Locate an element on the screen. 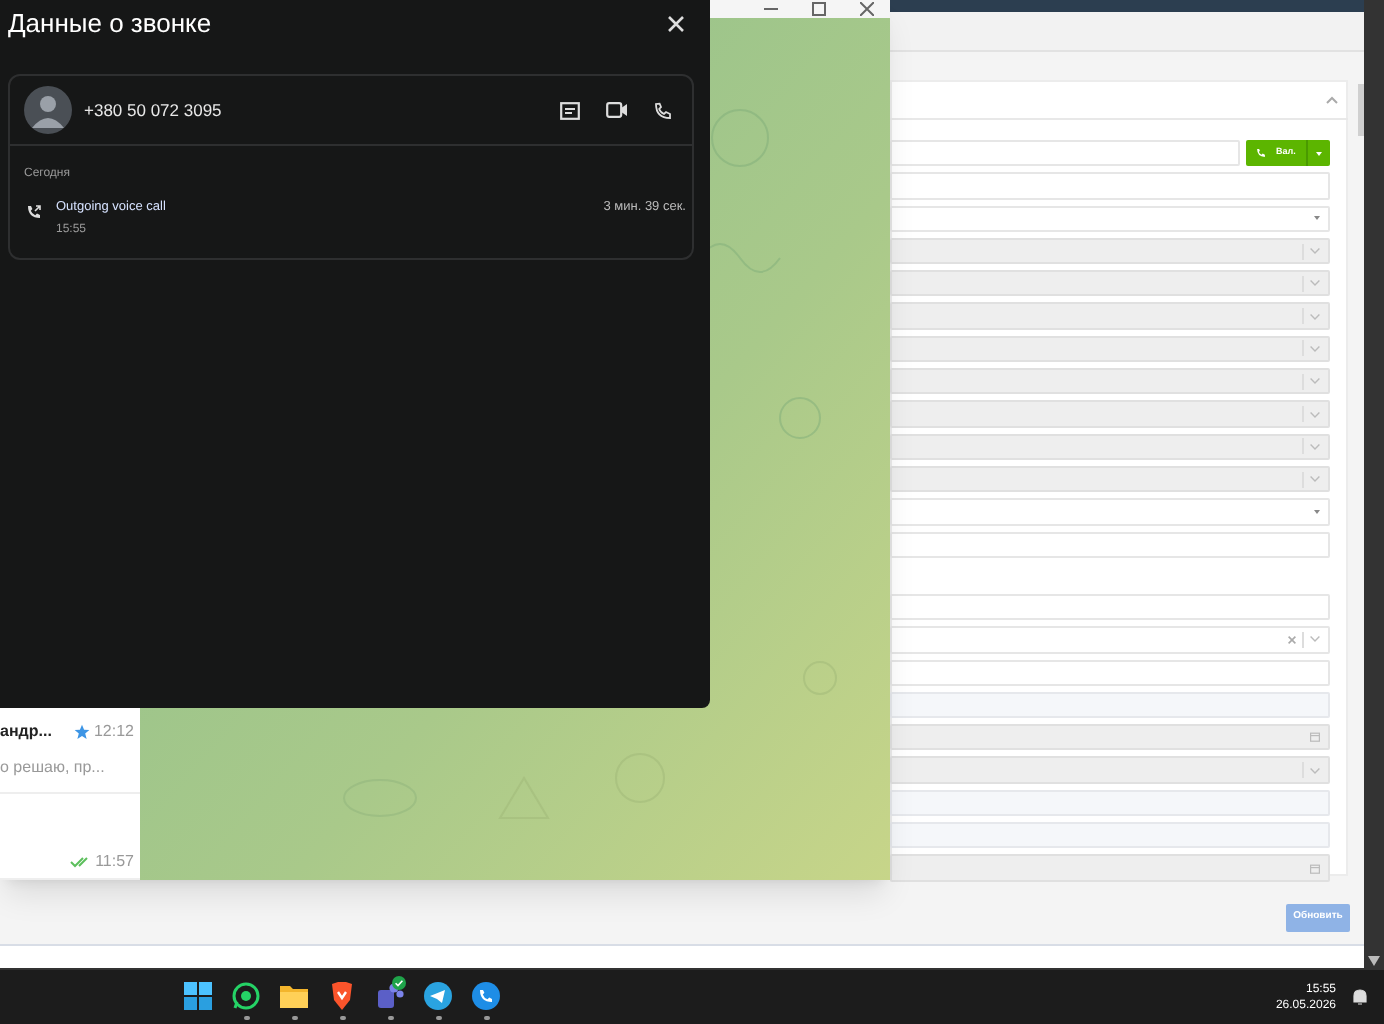 This screenshot has width=1384, height=1024. video-icon is located at coordinates (617, 110).